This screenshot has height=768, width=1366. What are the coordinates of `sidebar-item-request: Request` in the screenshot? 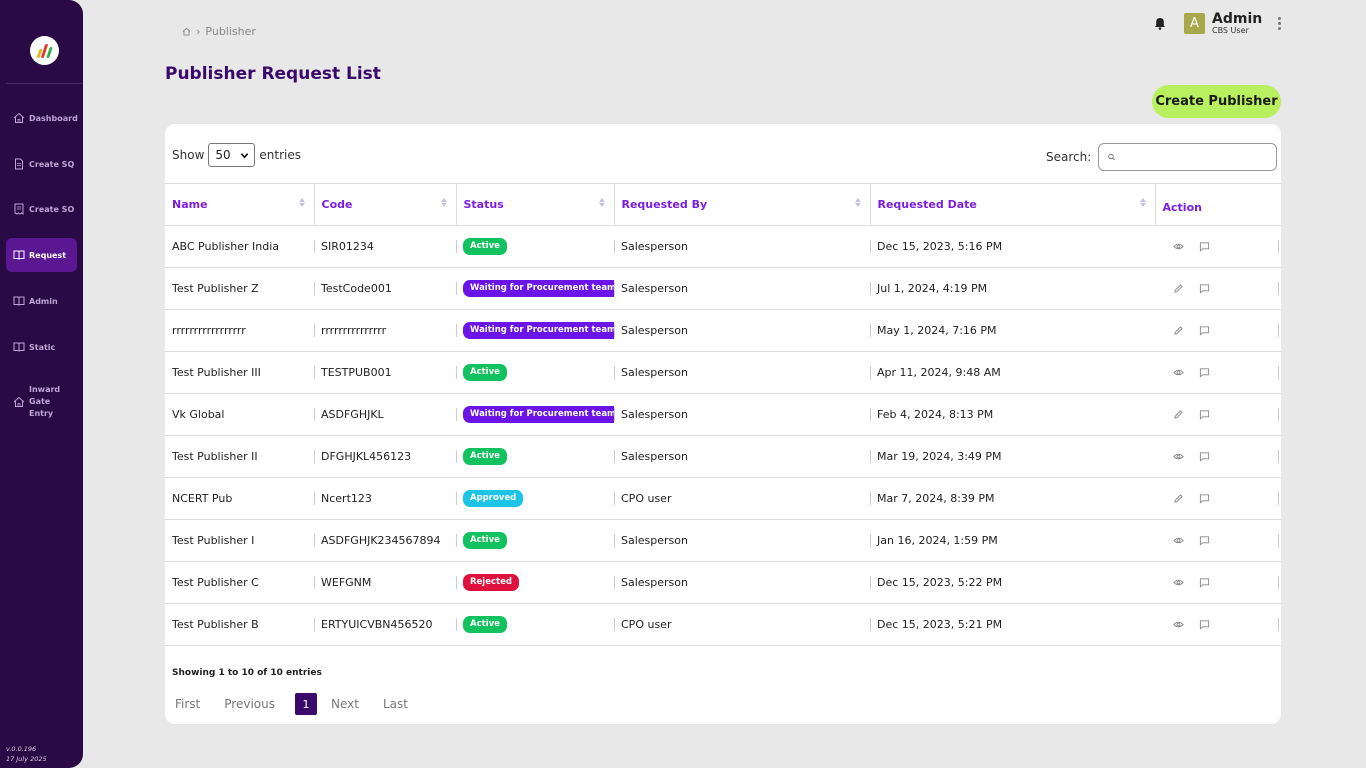 It's located at (41, 255).